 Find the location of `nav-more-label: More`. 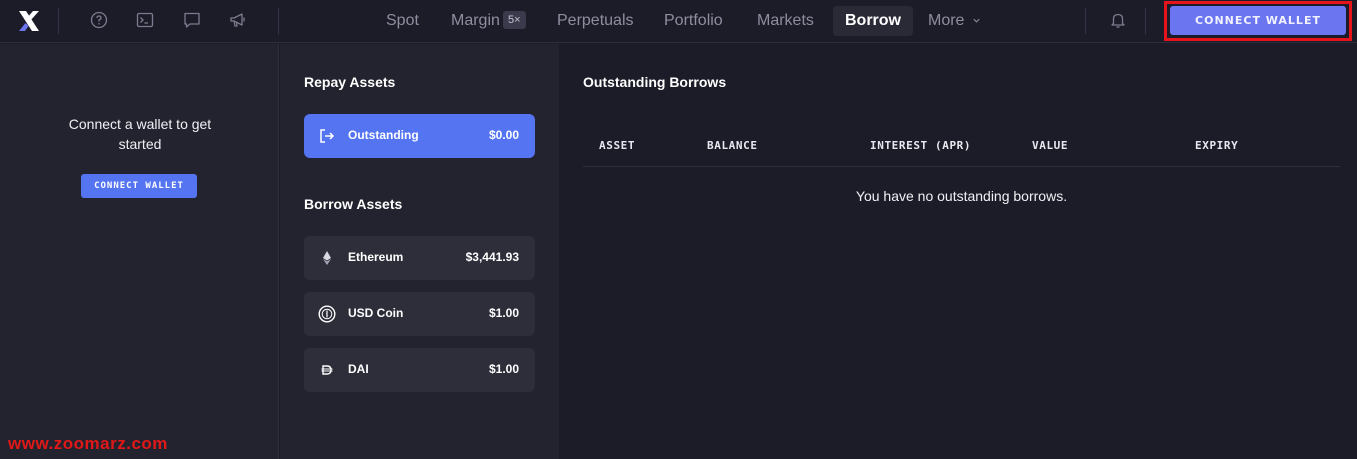

nav-more-label: More is located at coordinates (946, 20).